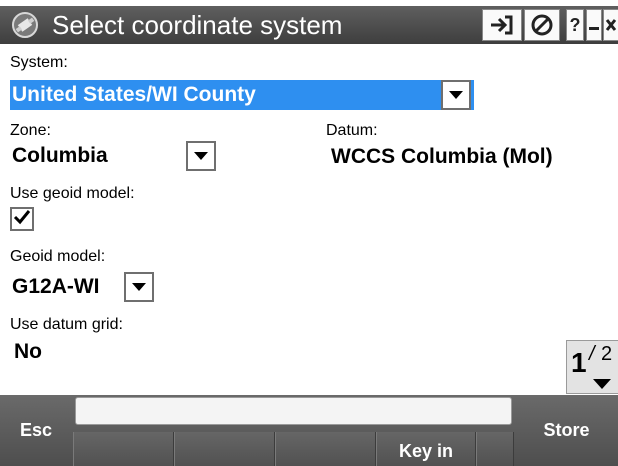 Image resolution: width=618 pixels, height=466 pixels. I want to click on store-label: Store, so click(566, 430).